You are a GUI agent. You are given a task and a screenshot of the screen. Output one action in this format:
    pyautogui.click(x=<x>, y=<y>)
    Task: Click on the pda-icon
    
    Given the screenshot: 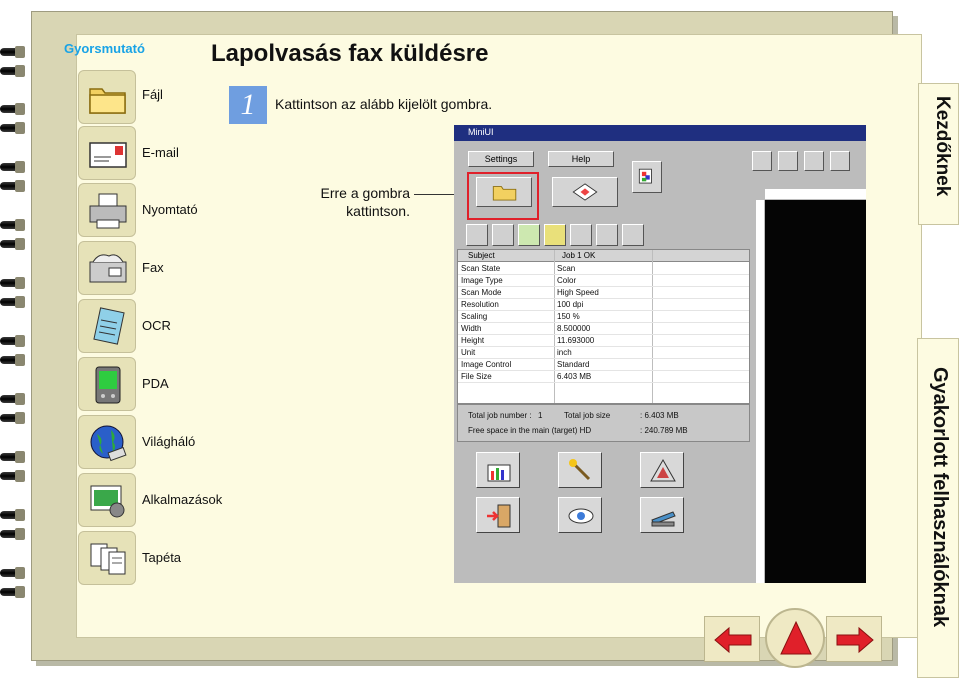 What is the action you would take?
    pyautogui.click(x=107, y=384)
    